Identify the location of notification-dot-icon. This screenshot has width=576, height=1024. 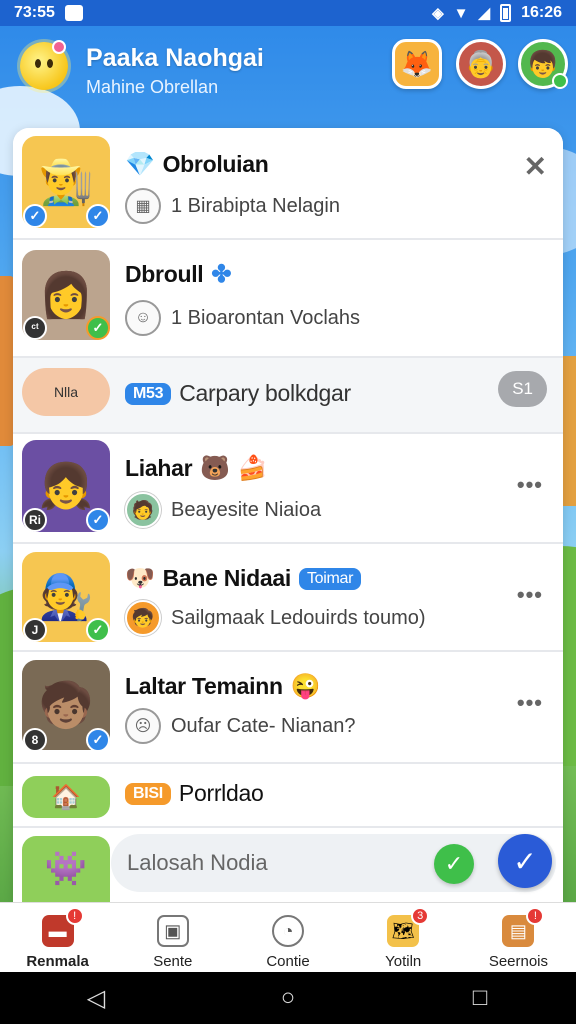
(59, 47).